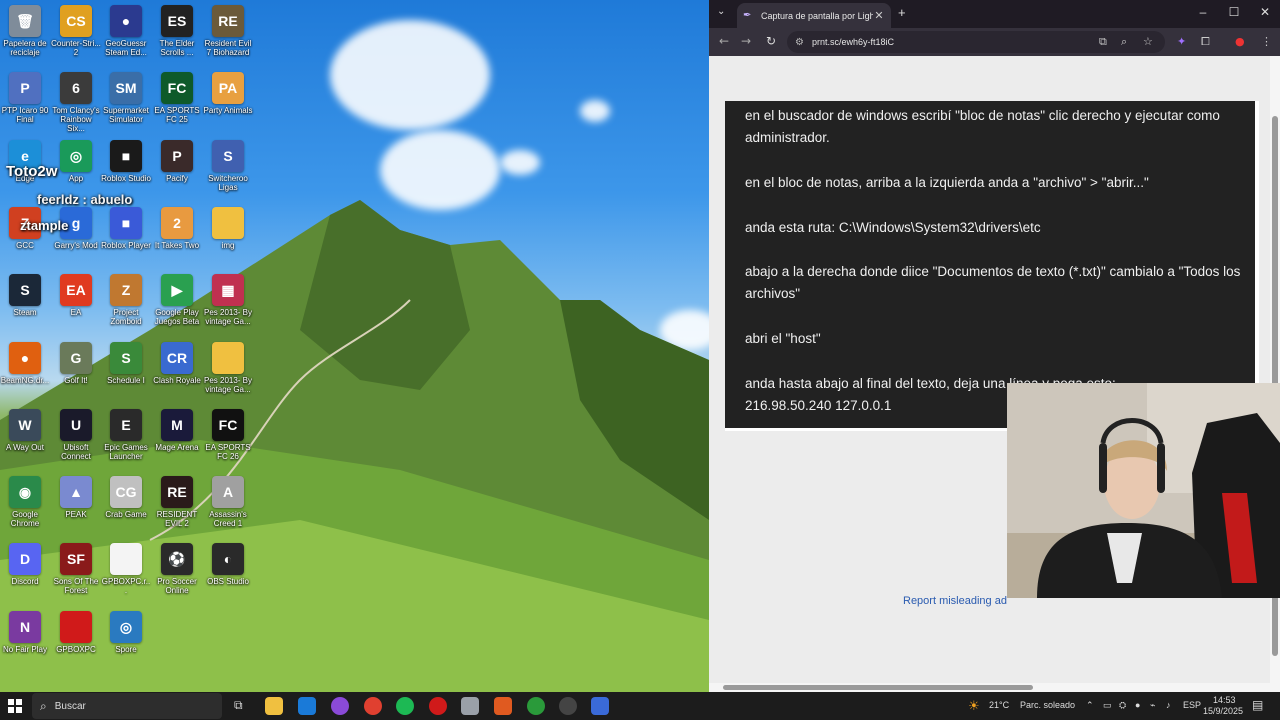  What do you see at coordinates (177, 98) in the screenshot?
I see `desktop-shortcut: FC EA SPORTS FC 25` at bounding box center [177, 98].